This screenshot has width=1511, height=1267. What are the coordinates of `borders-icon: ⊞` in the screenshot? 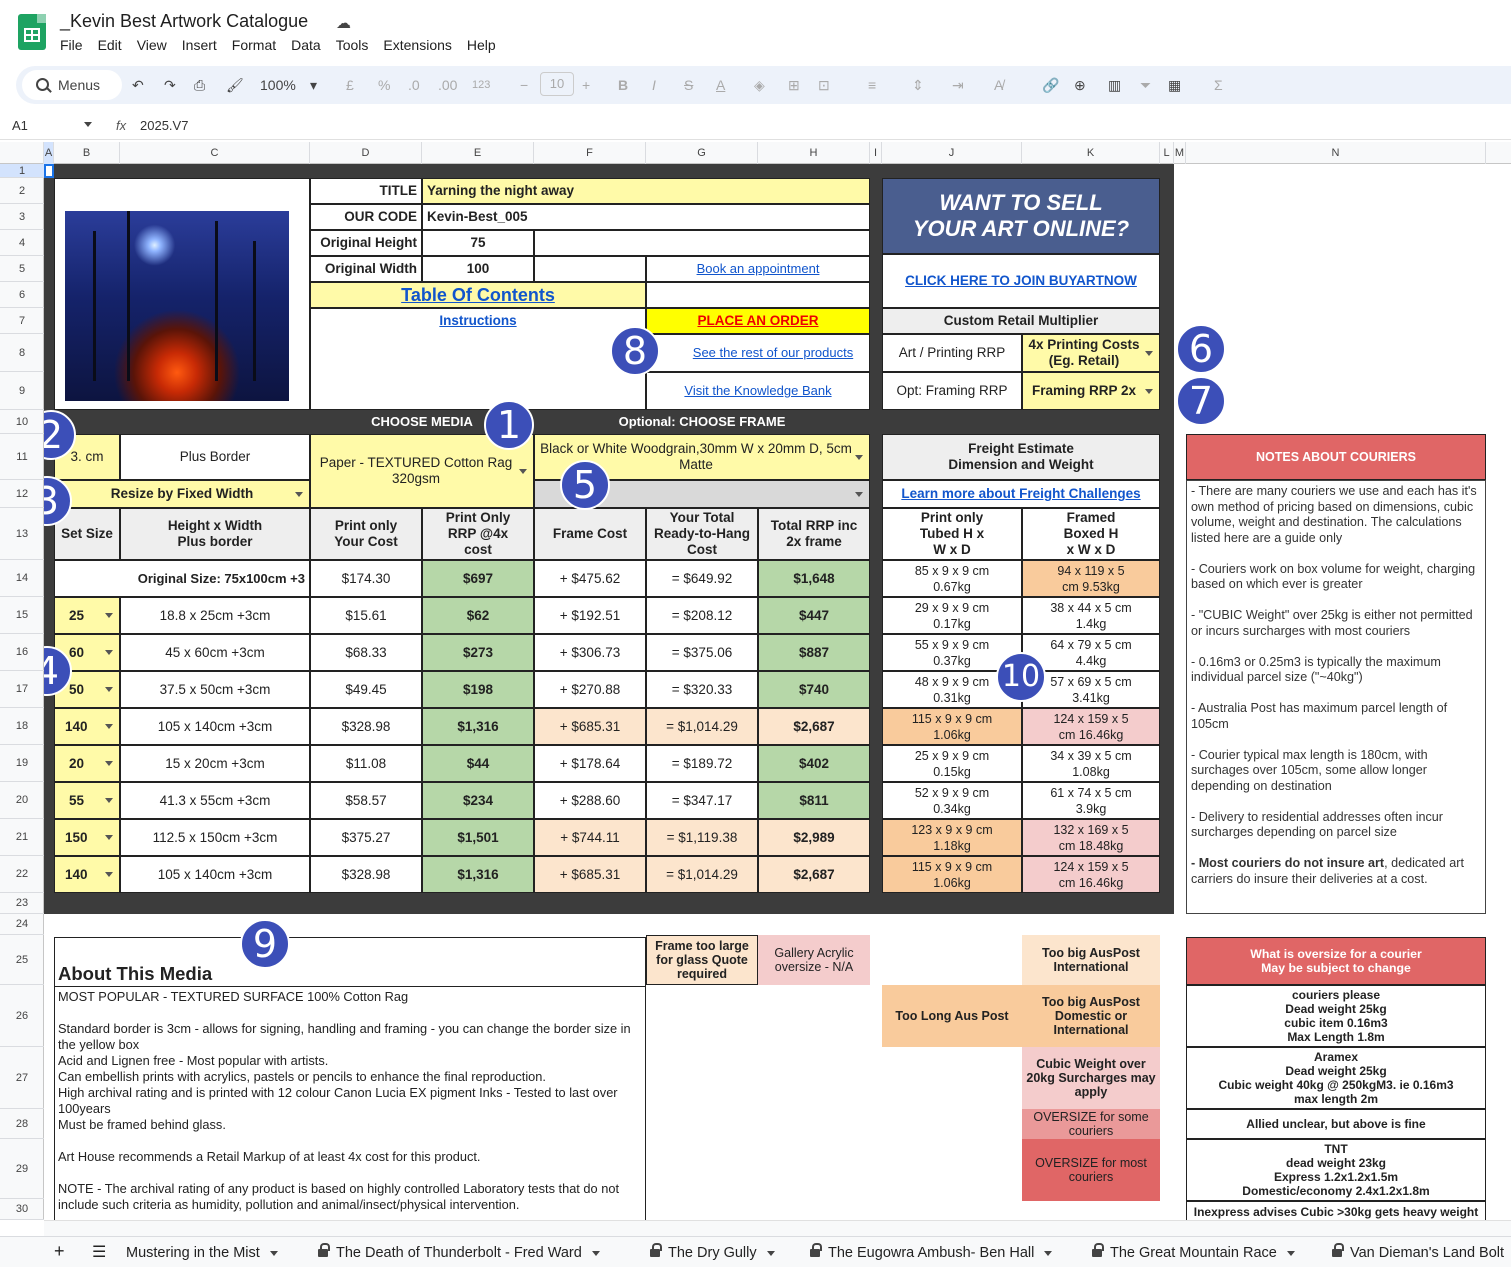 It's located at (794, 85).